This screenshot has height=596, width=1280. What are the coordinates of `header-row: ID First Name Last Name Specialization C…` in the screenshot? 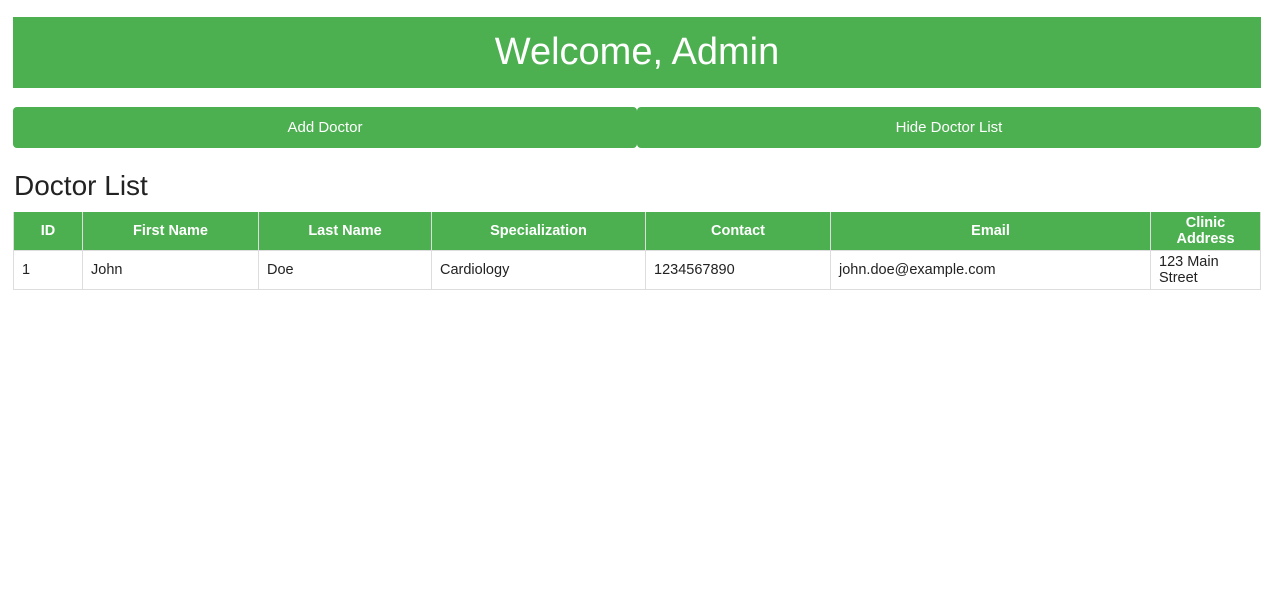 It's located at (637, 231).